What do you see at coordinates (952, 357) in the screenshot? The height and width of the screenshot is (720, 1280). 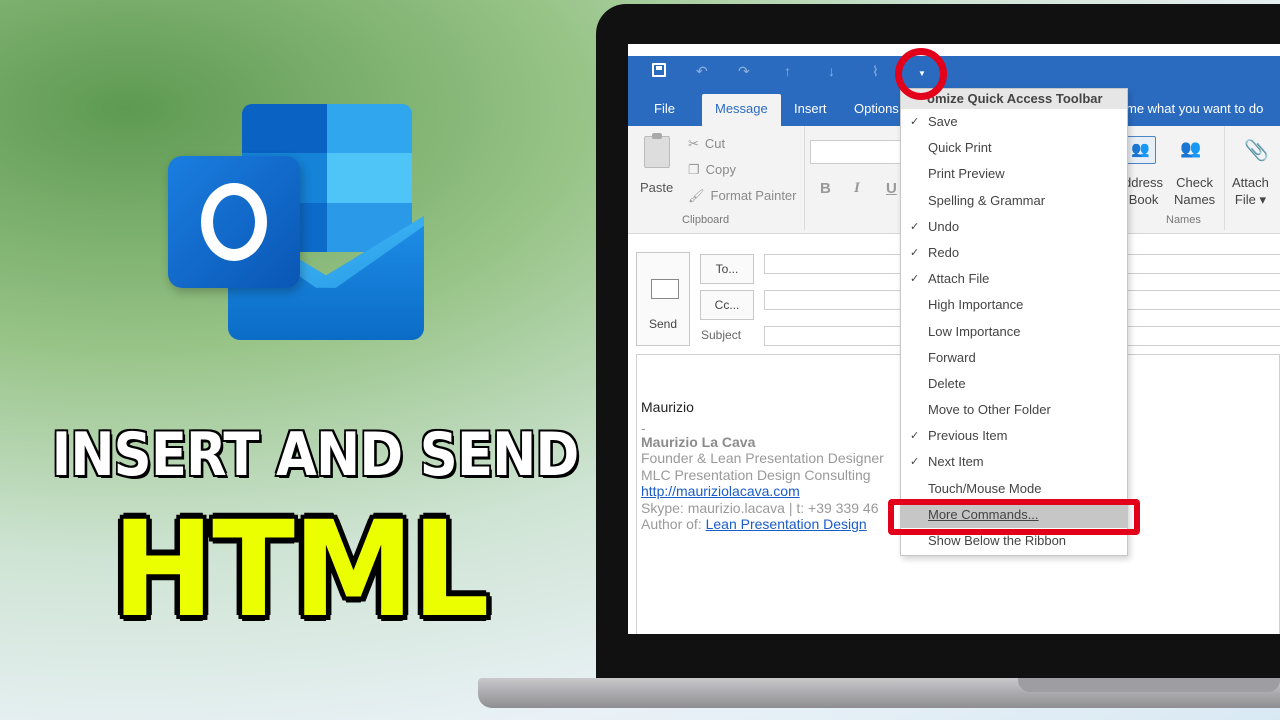 I see `menu-item-label: Forward` at bounding box center [952, 357].